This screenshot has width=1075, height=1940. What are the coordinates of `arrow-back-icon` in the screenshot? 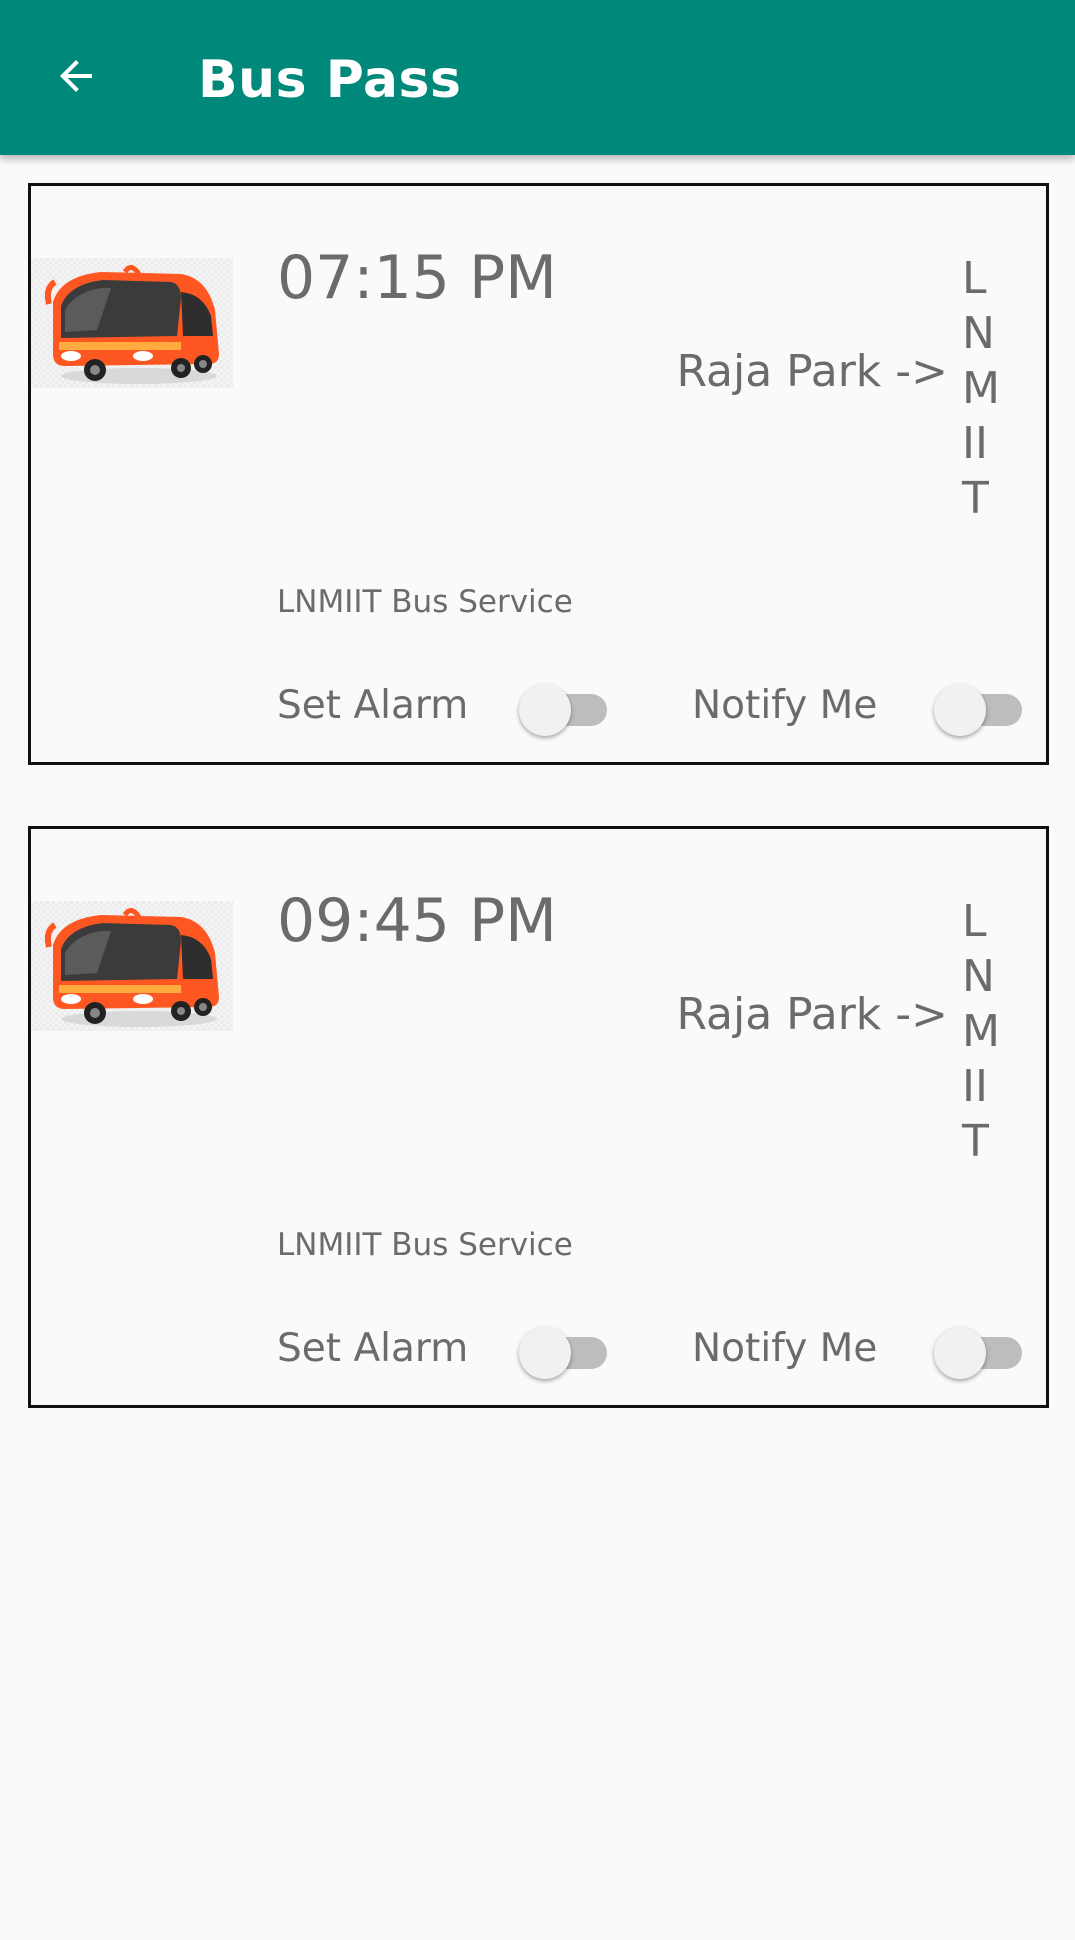 It's located at (76, 76).